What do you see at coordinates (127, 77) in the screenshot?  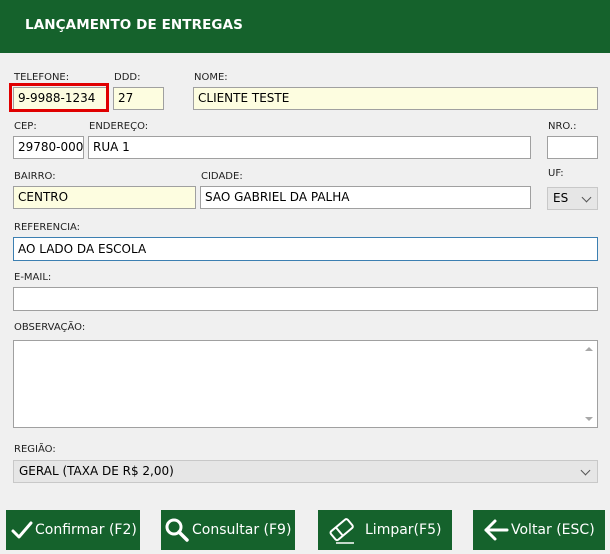 I see `ddd-label: DDD:` at bounding box center [127, 77].